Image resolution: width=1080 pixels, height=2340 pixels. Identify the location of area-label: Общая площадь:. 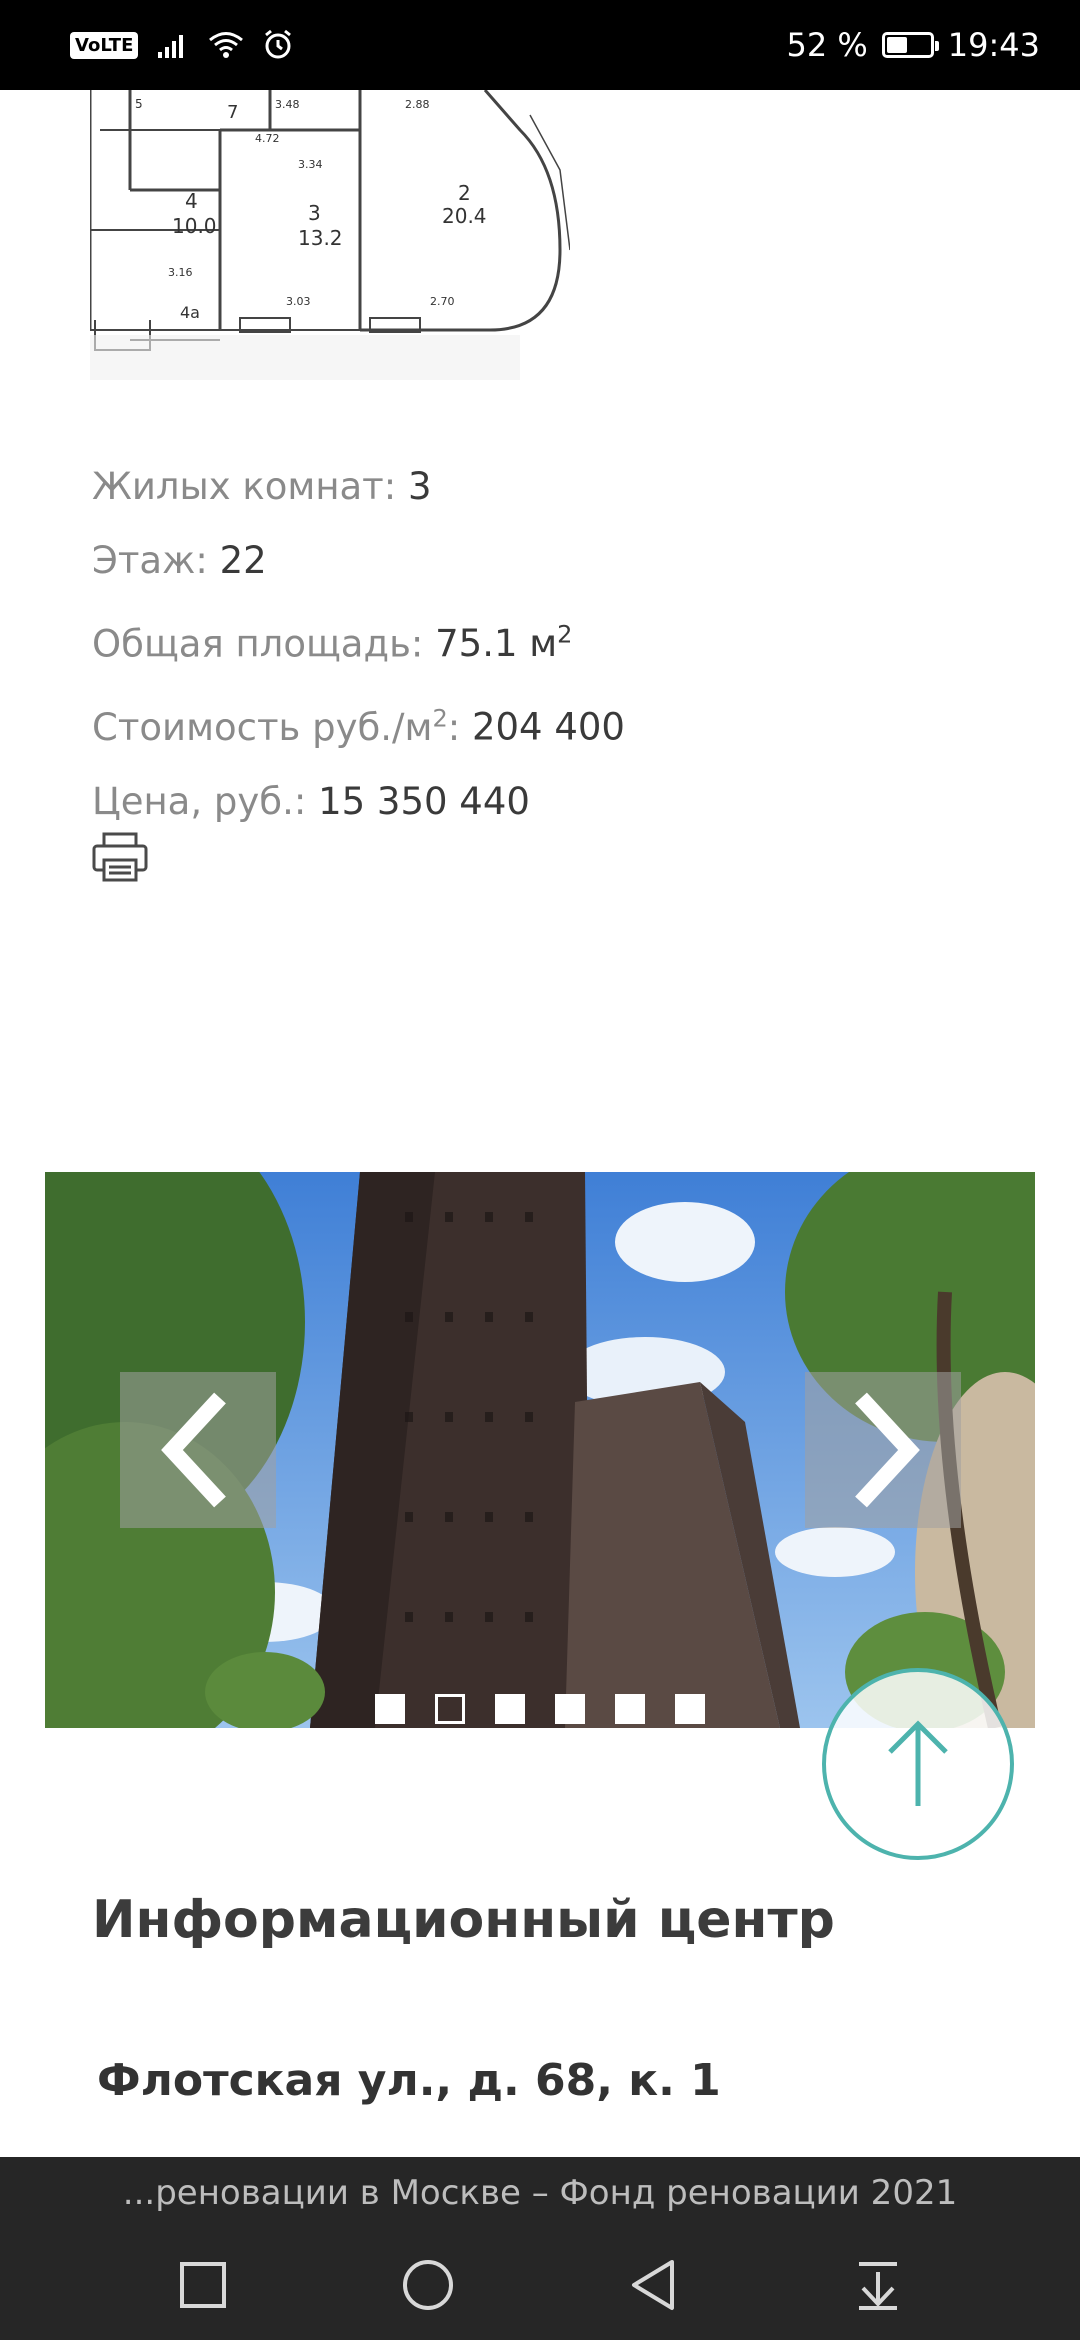
(258, 644).